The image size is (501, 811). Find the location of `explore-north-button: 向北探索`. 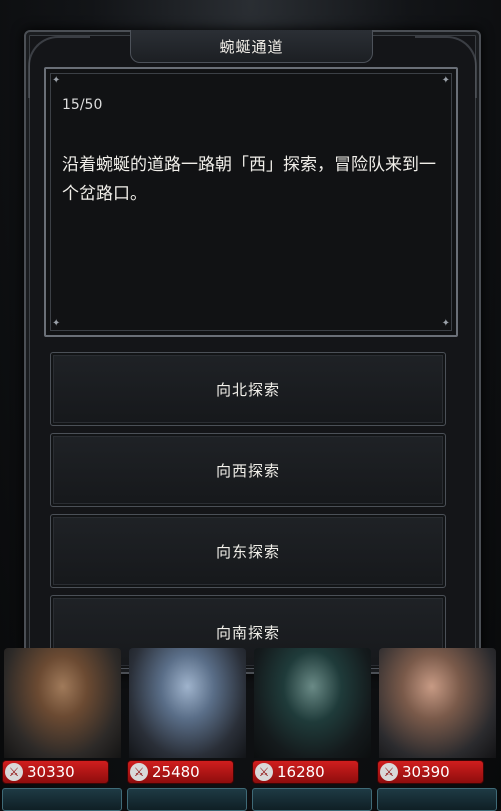

explore-north-button: 向北探索 is located at coordinates (248, 389).